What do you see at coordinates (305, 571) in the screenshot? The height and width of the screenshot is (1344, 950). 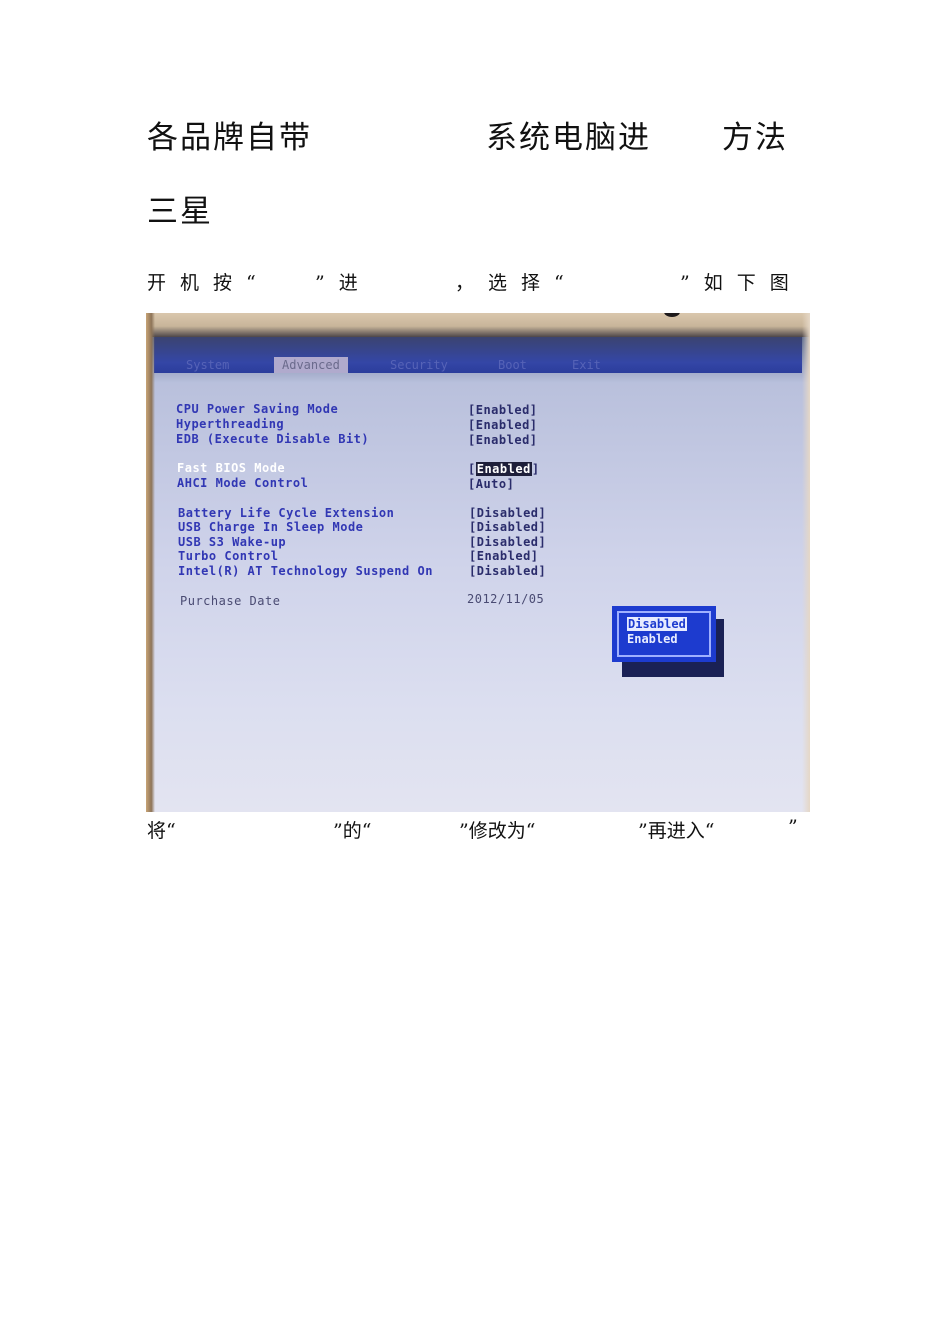 I see `setting-label-intel-at: Intel(R) AT Technology Suspend On` at bounding box center [305, 571].